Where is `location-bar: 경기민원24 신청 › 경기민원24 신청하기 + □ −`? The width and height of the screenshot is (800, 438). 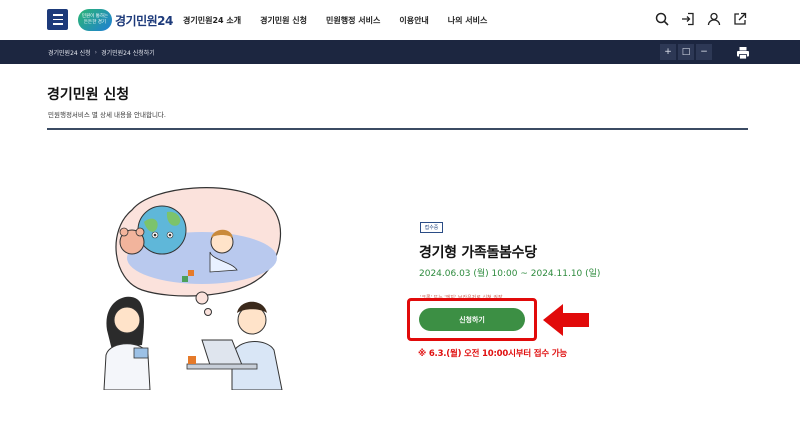 location-bar: 경기민원24 신청 › 경기민원24 신청하기 + □ − is located at coordinates (400, 52).